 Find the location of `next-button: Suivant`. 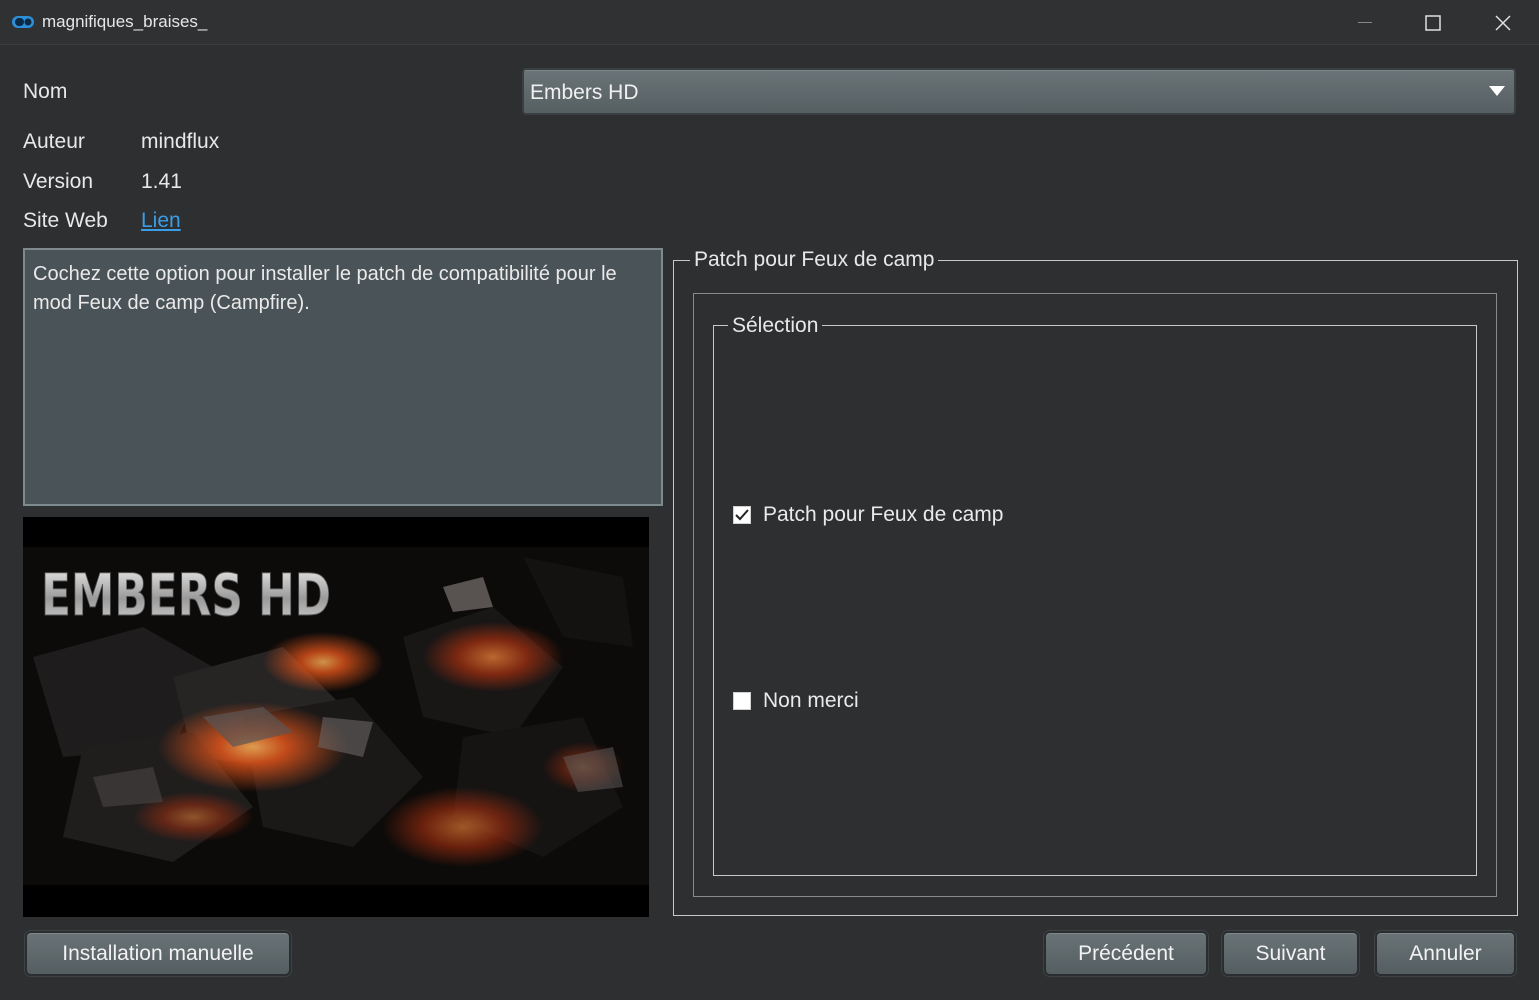

next-button: Suivant is located at coordinates (1290, 953).